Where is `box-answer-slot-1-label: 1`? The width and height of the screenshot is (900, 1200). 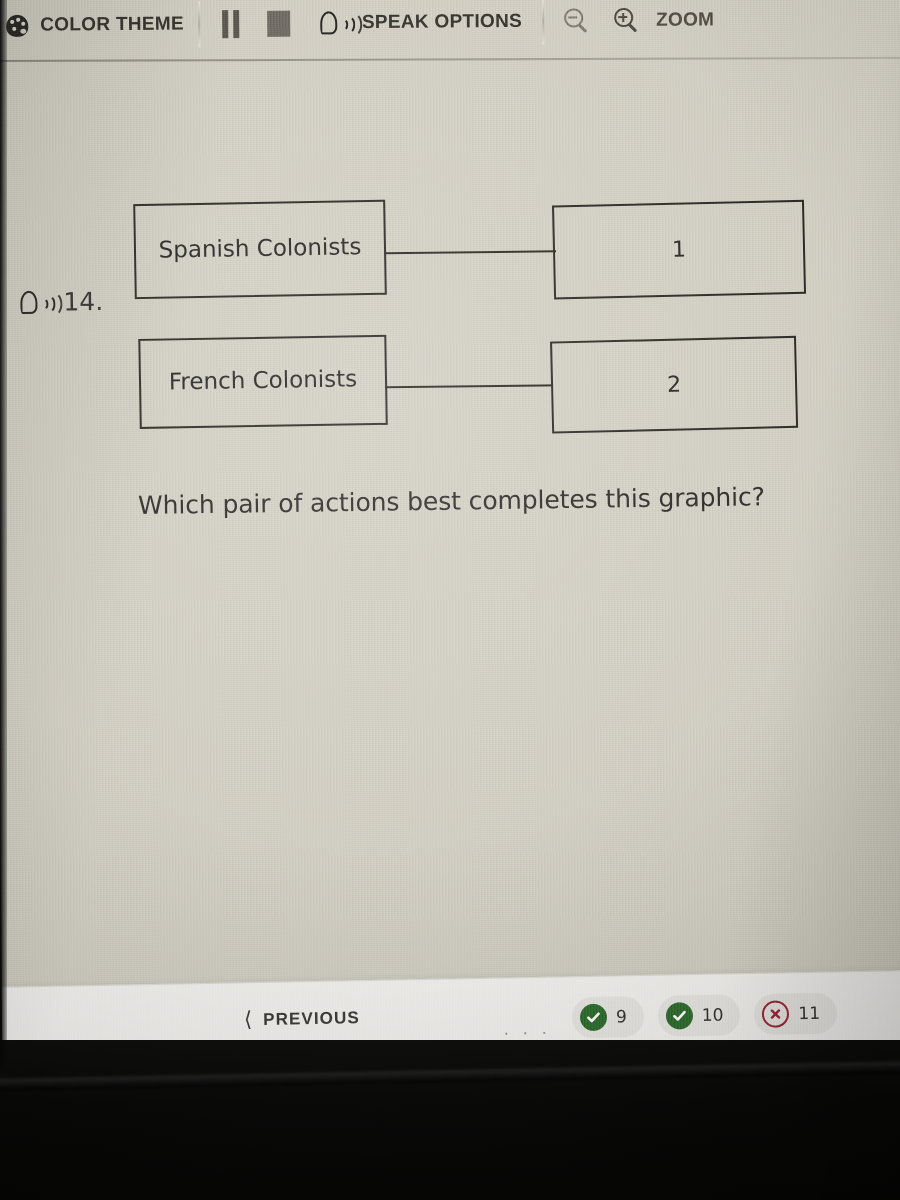
box-answer-slot-1-label: 1 is located at coordinates (679, 249).